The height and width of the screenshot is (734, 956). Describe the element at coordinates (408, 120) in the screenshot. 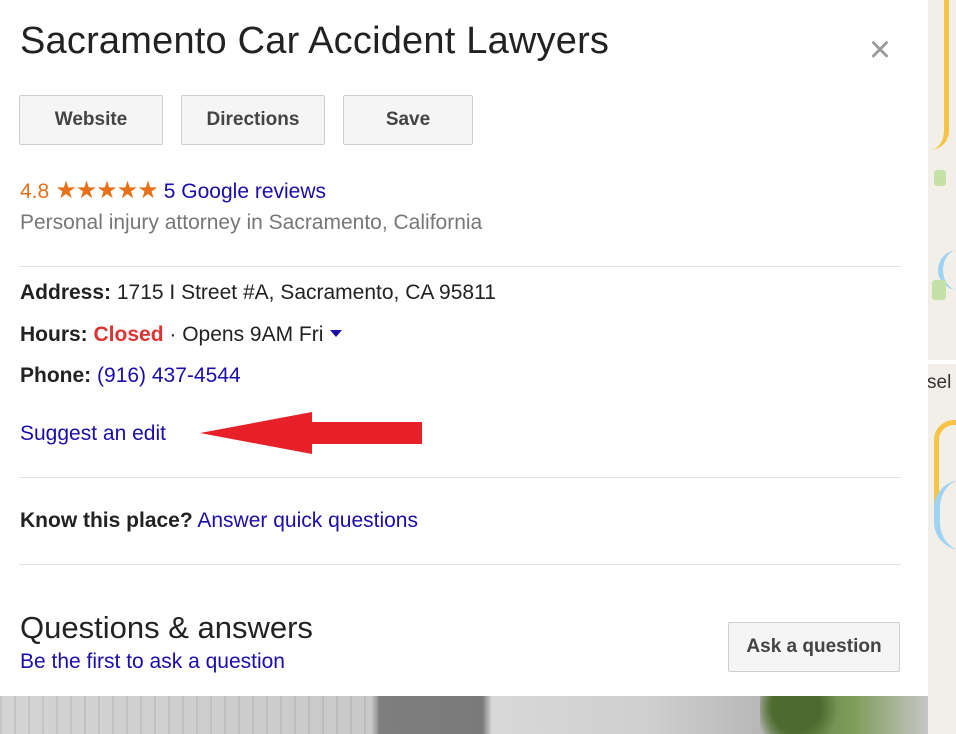

I see `save-button: Save` at that location.